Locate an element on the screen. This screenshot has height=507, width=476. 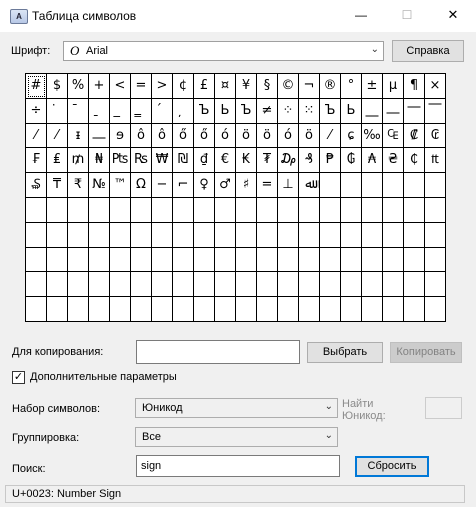
character-cell: § is located at coordinates (267, 86).